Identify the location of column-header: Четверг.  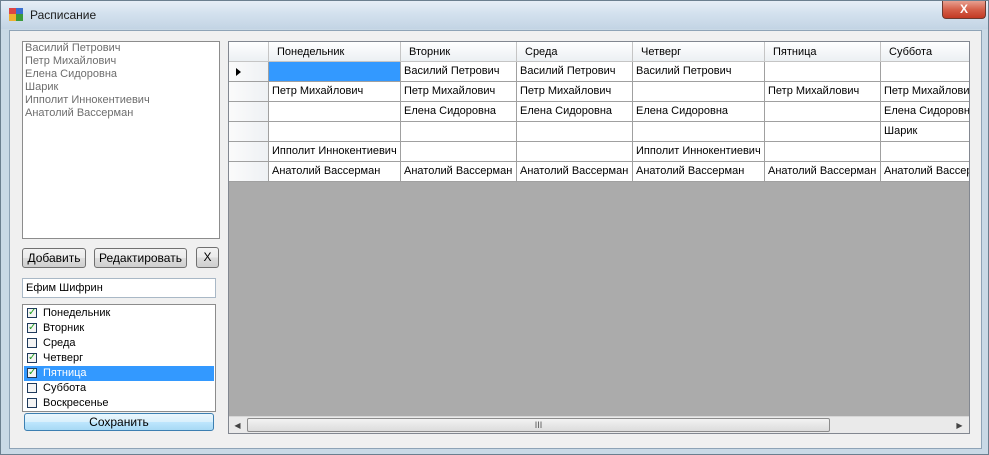
(699, 52).